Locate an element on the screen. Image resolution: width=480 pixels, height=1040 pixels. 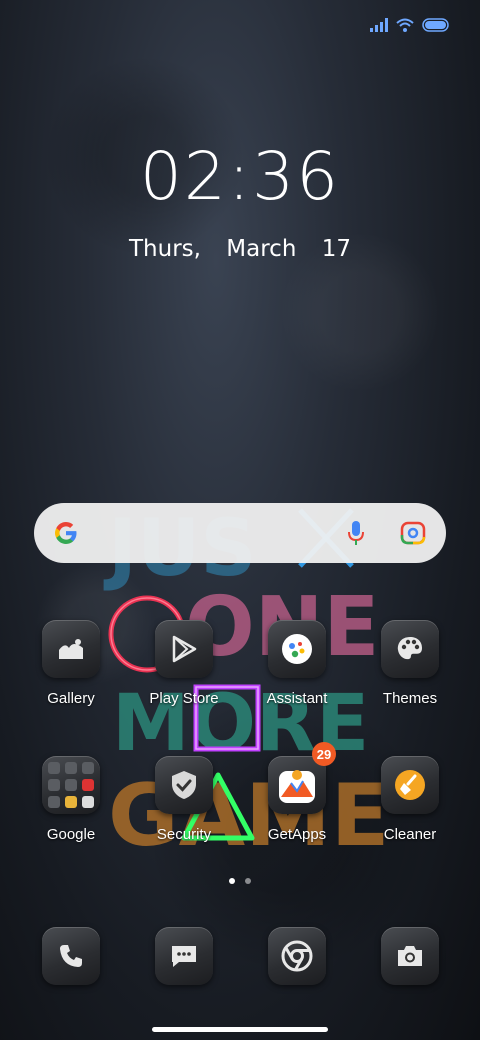
app-getapps: 29 GetApps is located at coordinates (297, 792).